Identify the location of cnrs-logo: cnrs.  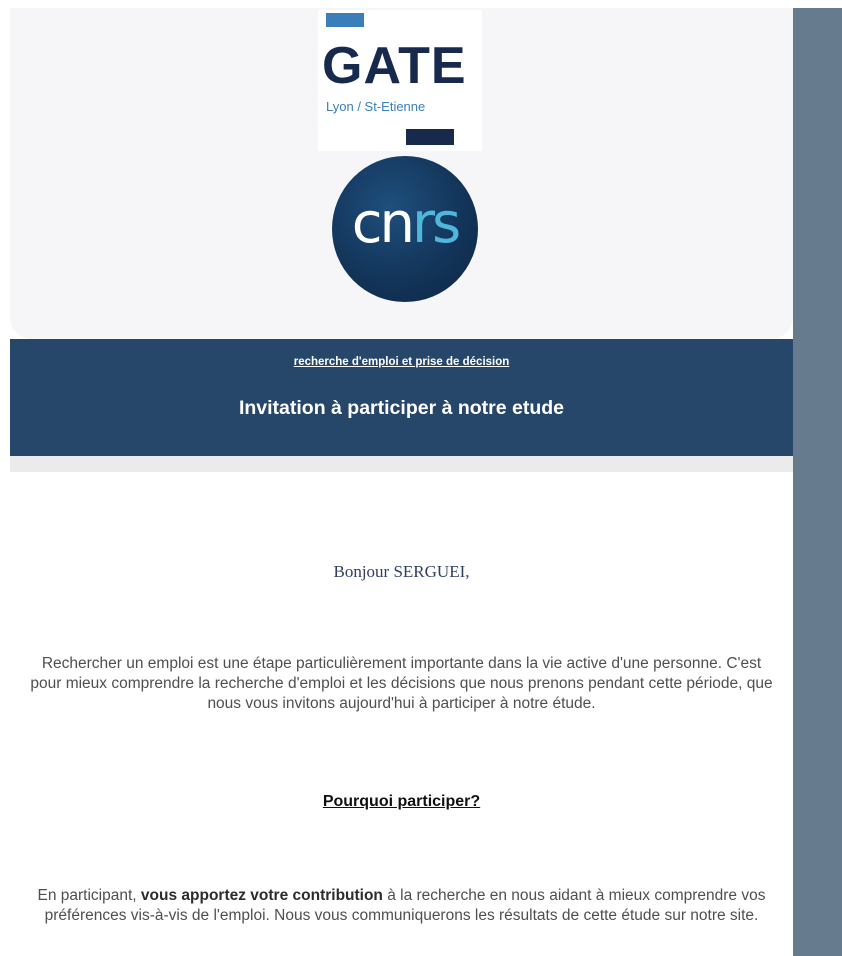
(405, 229).